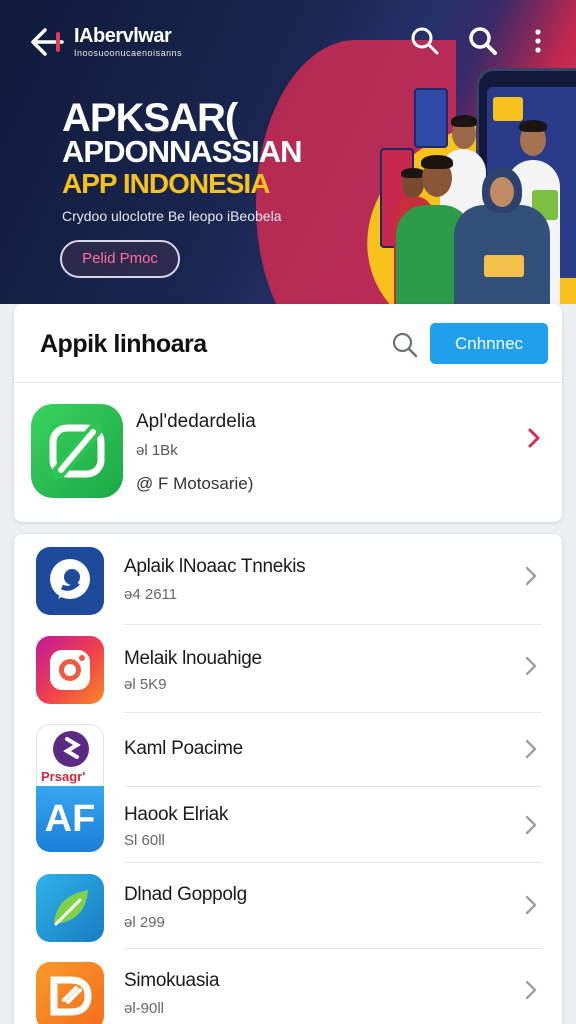 The width and height of the screenshot is (576, 1024). I want to click on featured-app-meta: ǝl 1Bk, so click(157, 450).